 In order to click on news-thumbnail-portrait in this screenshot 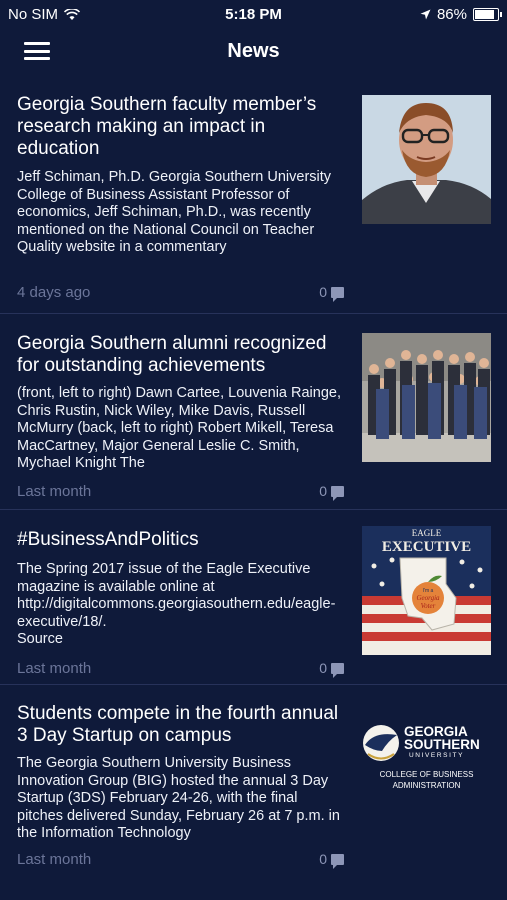, I will do `click(426, 159)`.